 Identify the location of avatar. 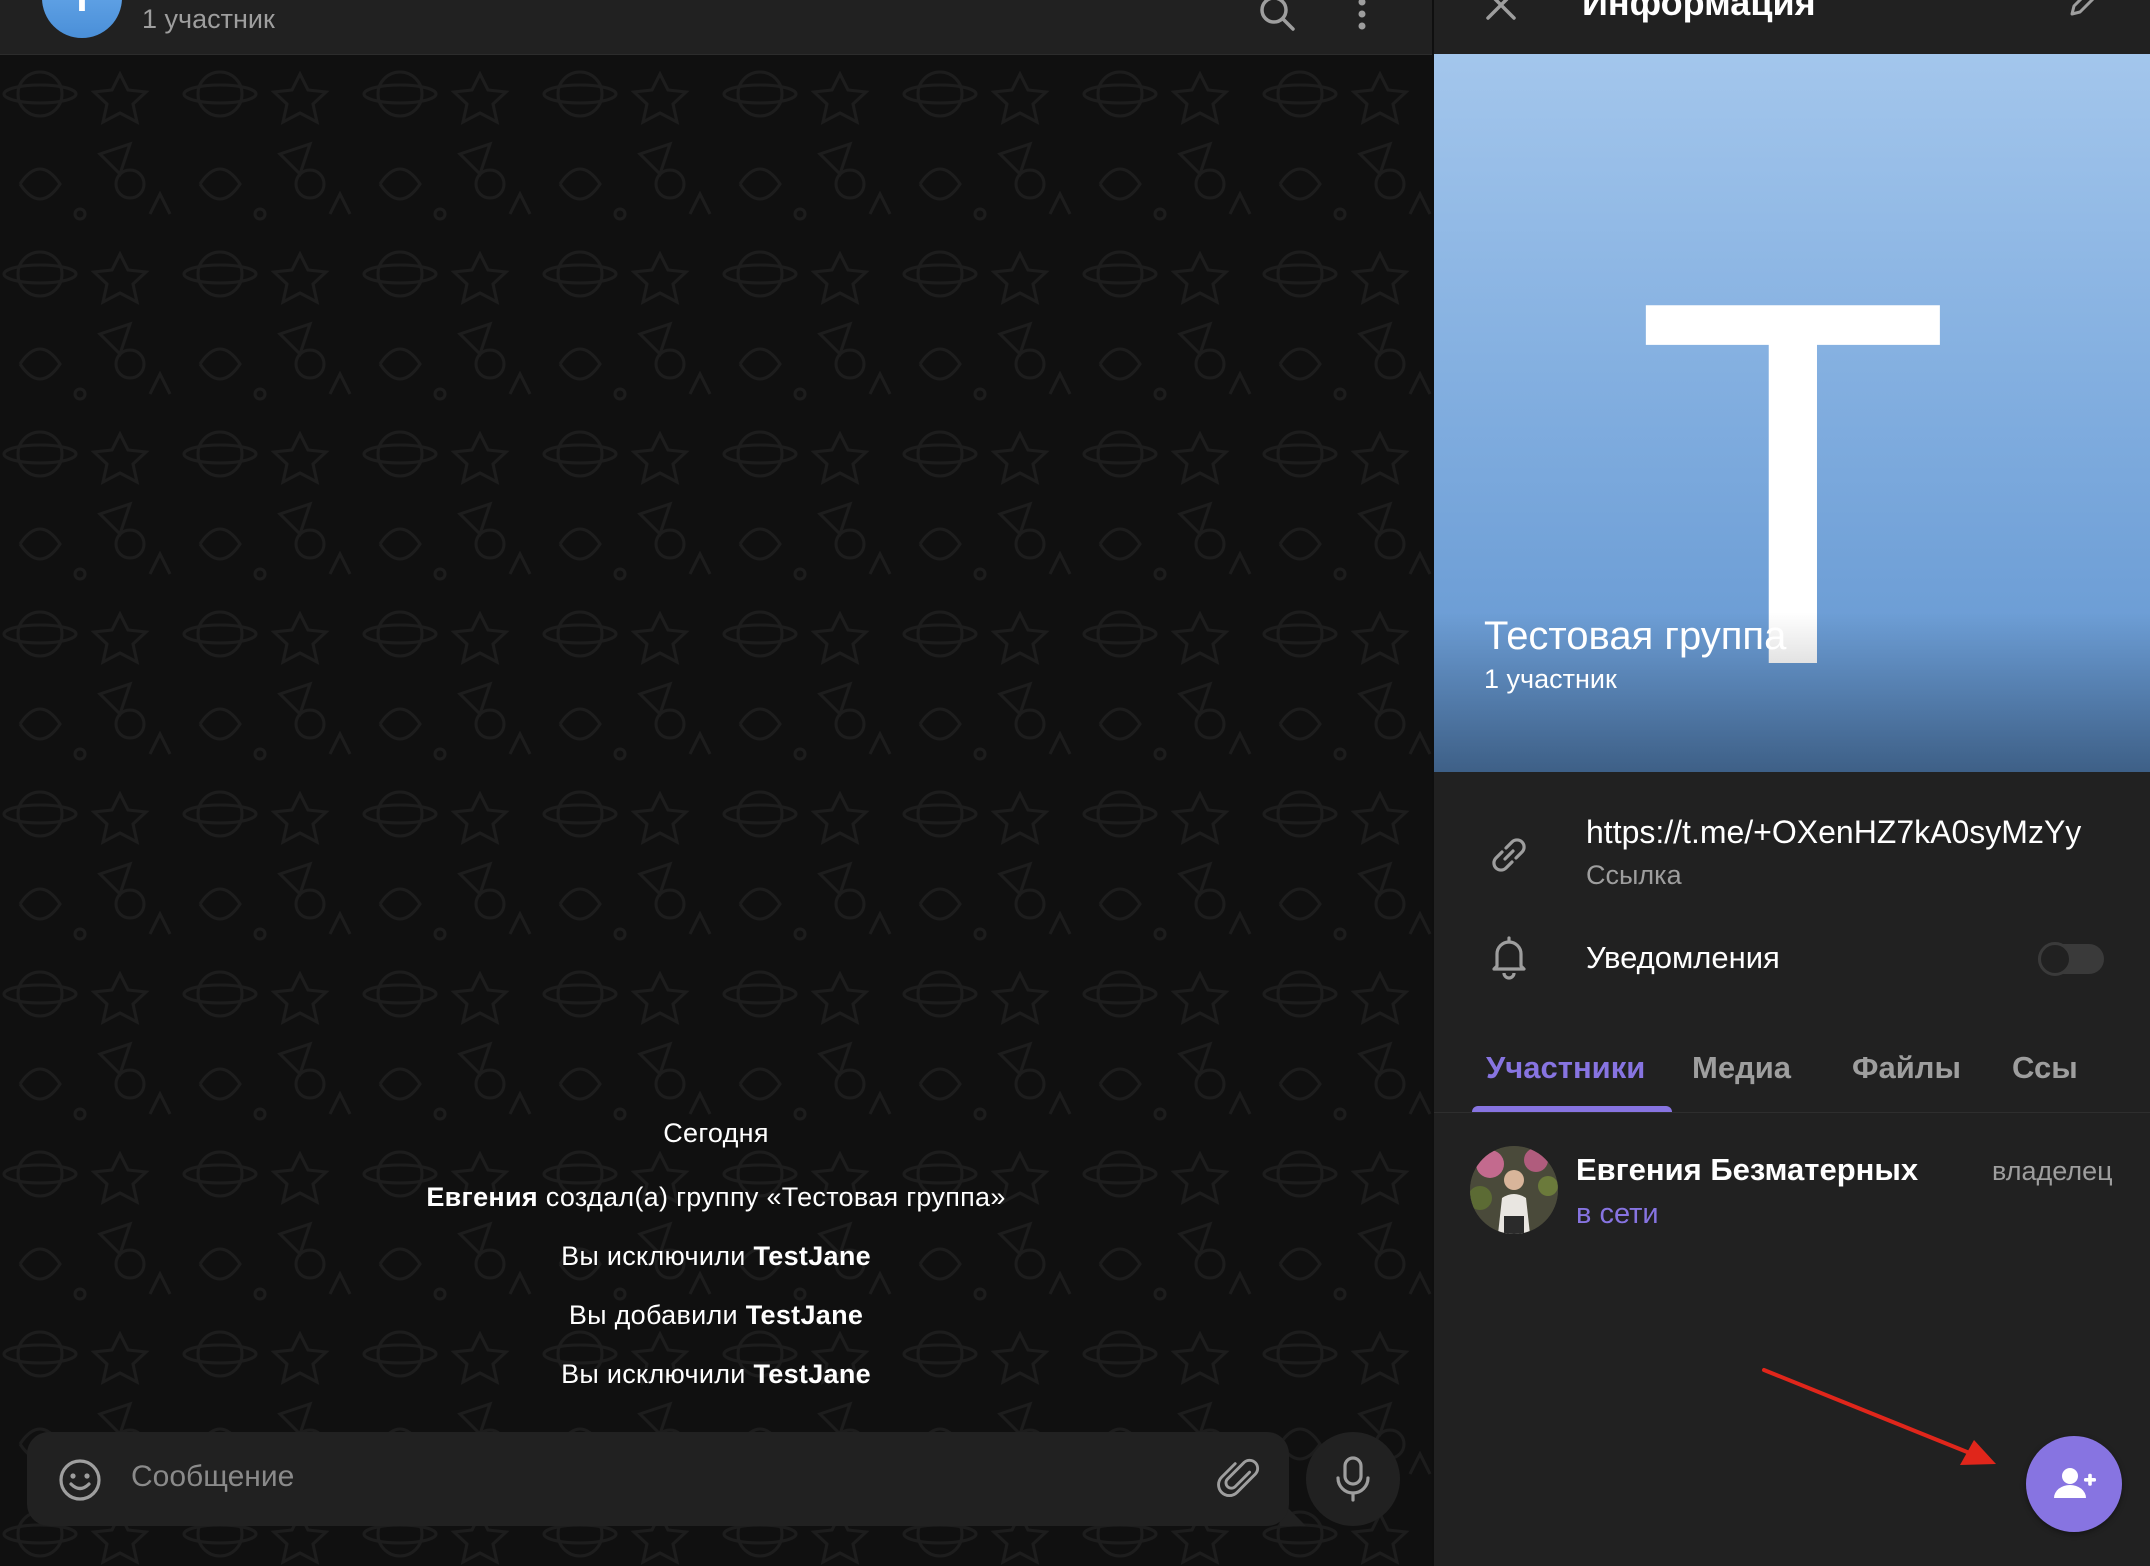
(1514, 1190).